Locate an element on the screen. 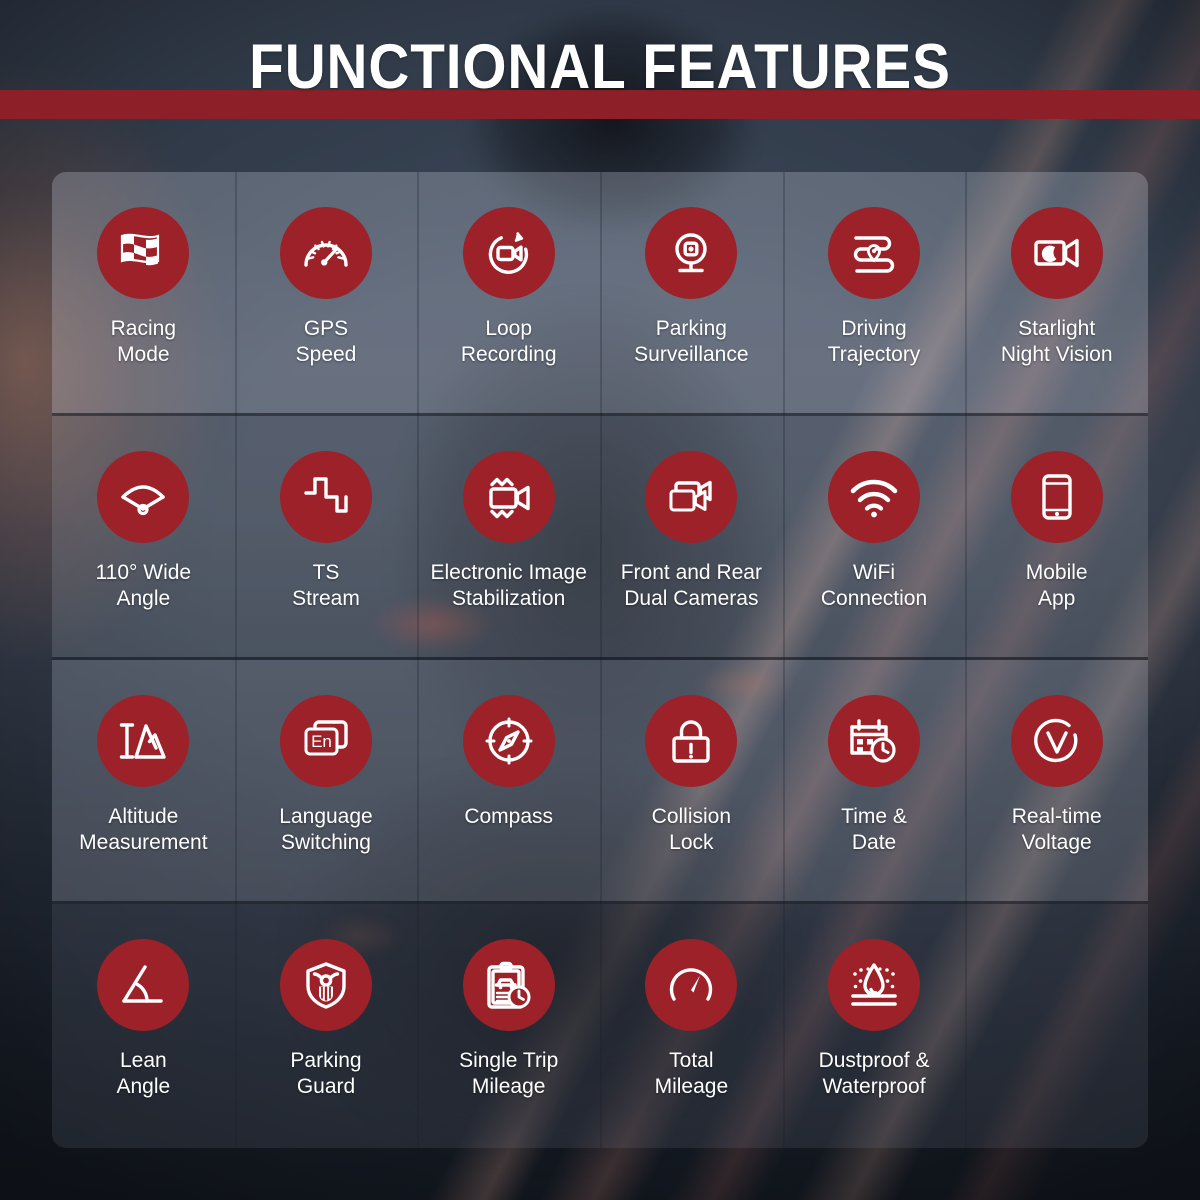  feature-label: Racing Mode is located at coordinates (143, 342).